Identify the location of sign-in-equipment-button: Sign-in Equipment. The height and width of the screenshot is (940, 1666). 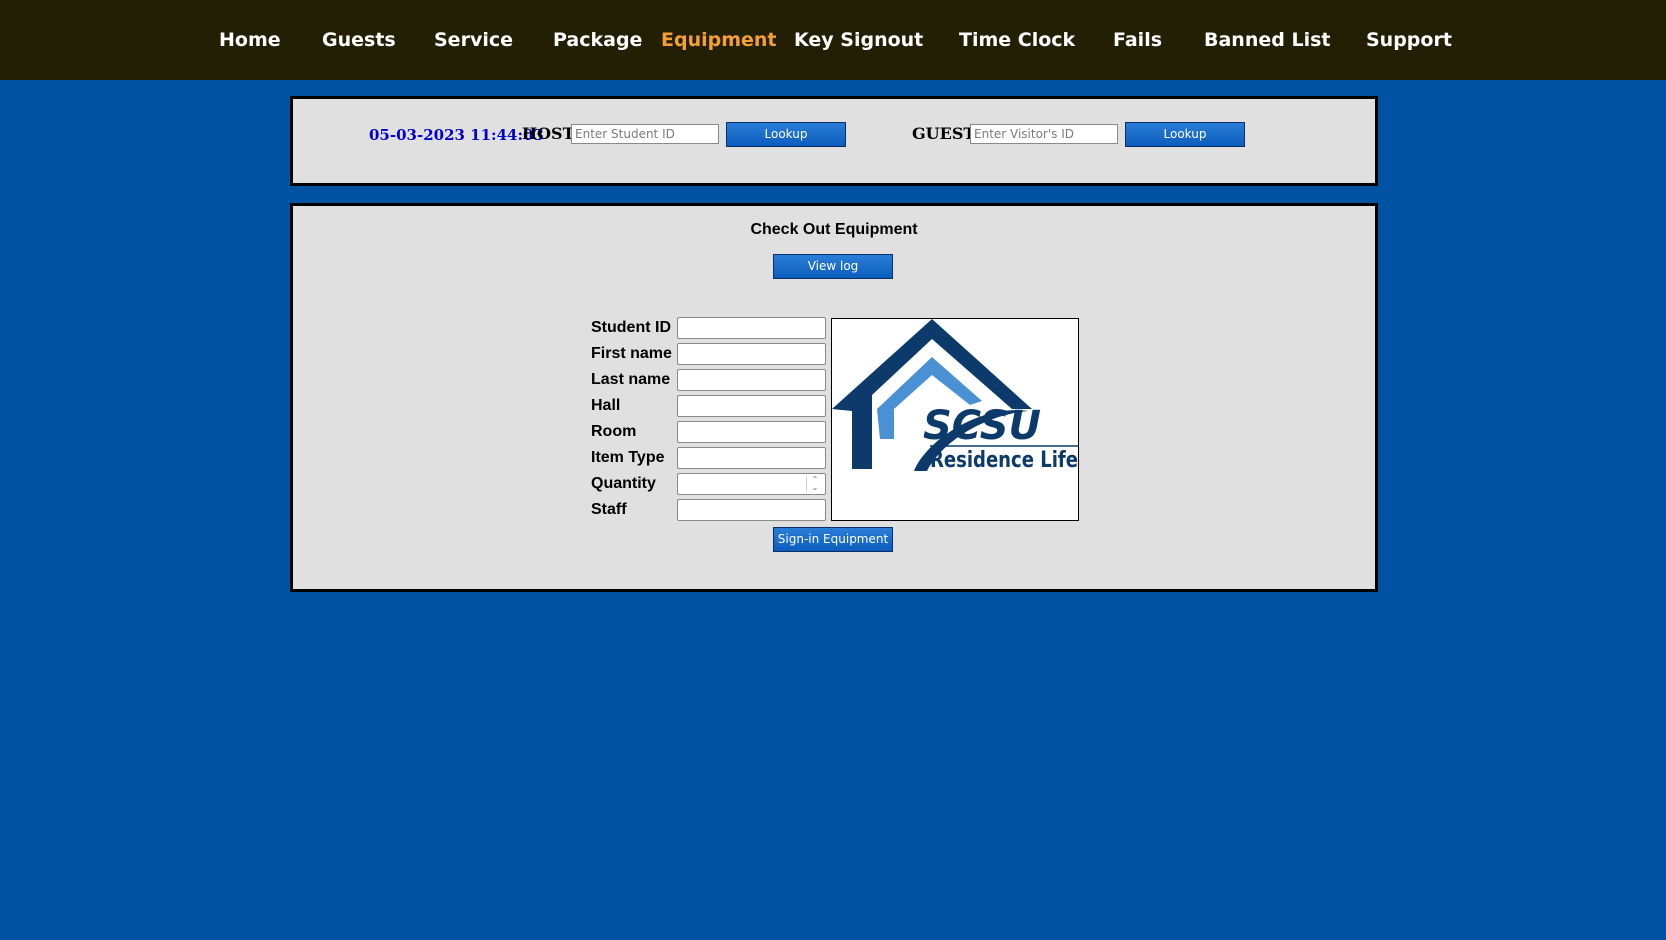
(833, 539).